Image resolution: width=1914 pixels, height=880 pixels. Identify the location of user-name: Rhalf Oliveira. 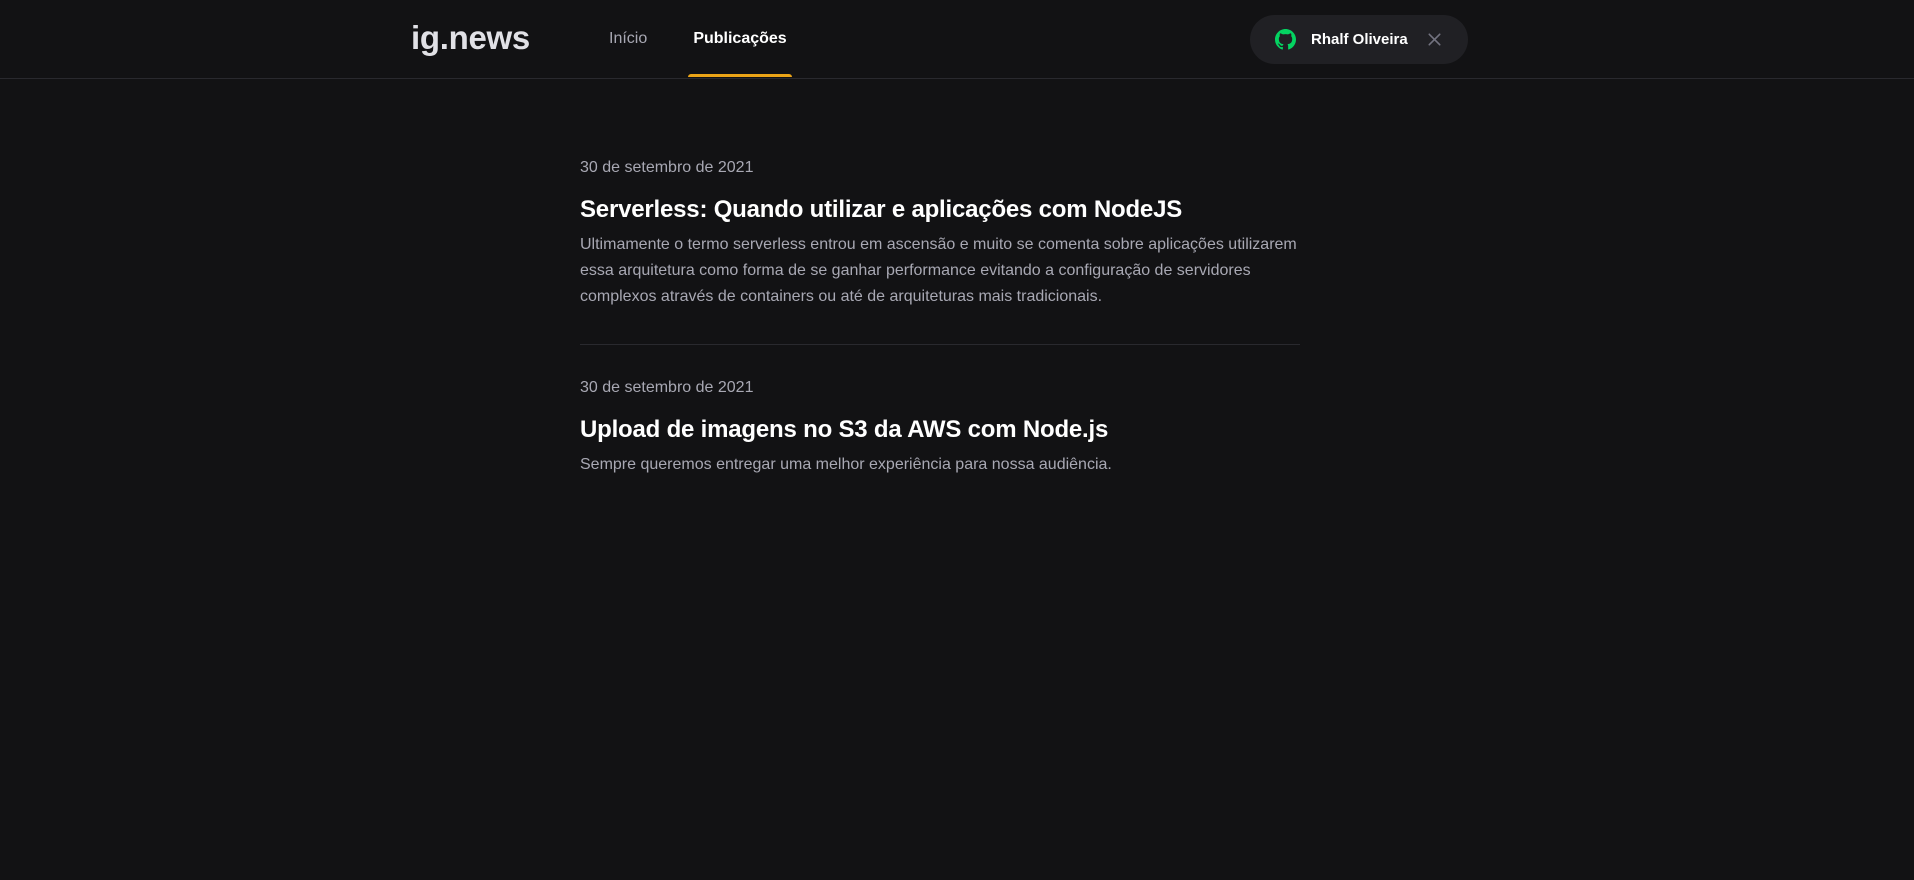
(1359, 39).